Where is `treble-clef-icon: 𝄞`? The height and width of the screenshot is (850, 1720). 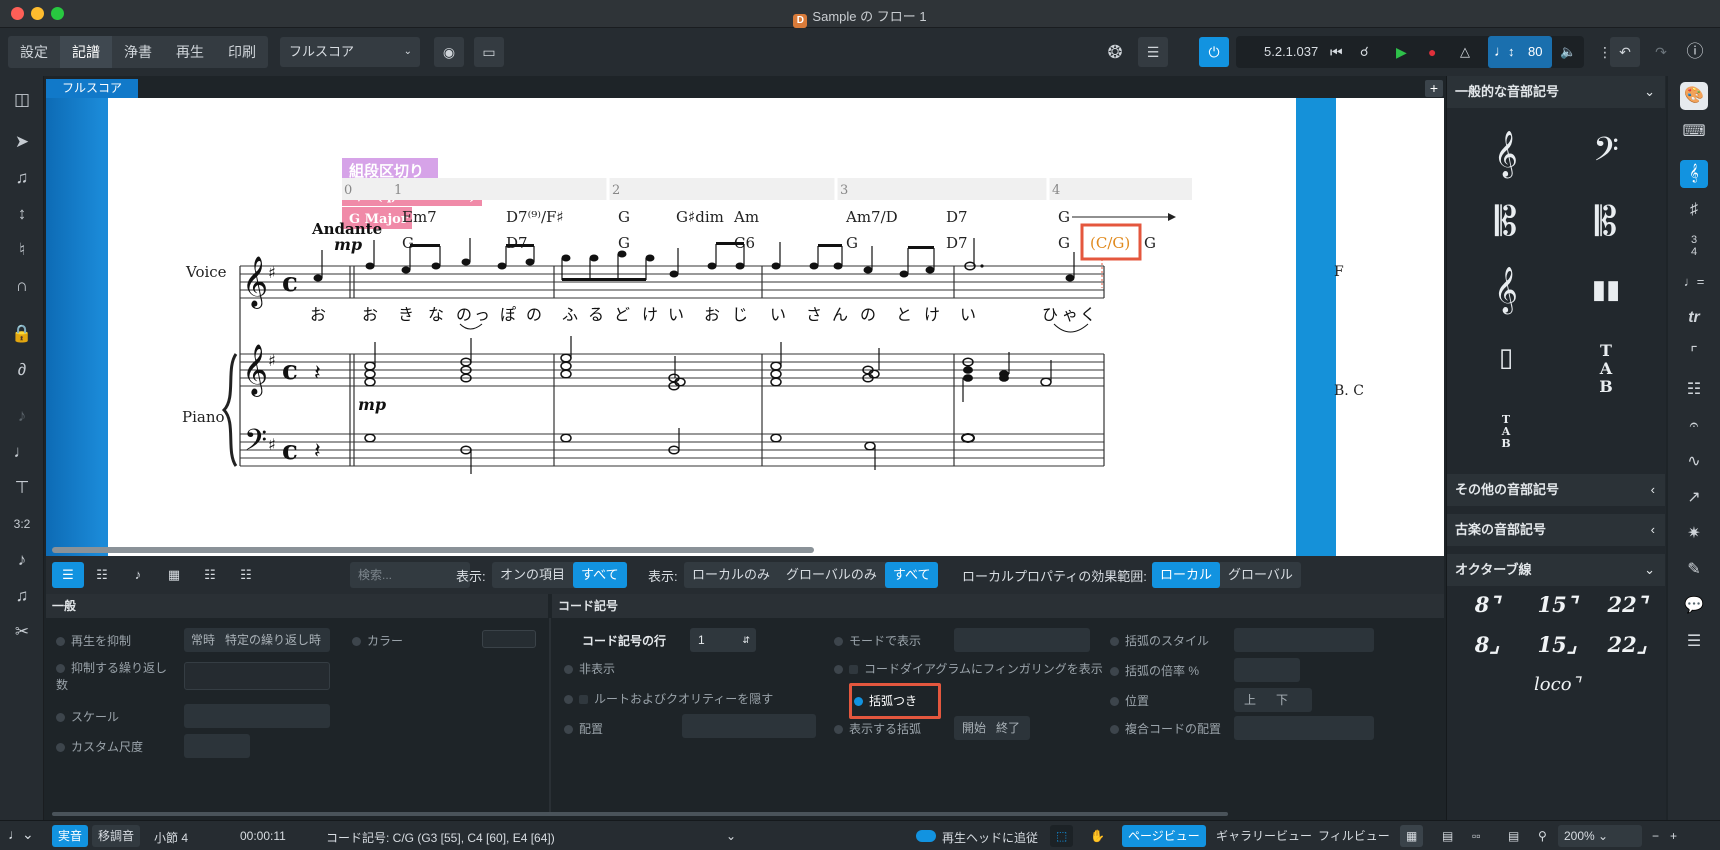
treble-clef-icon: 𝄞 is located at coordinates (1506, 154).